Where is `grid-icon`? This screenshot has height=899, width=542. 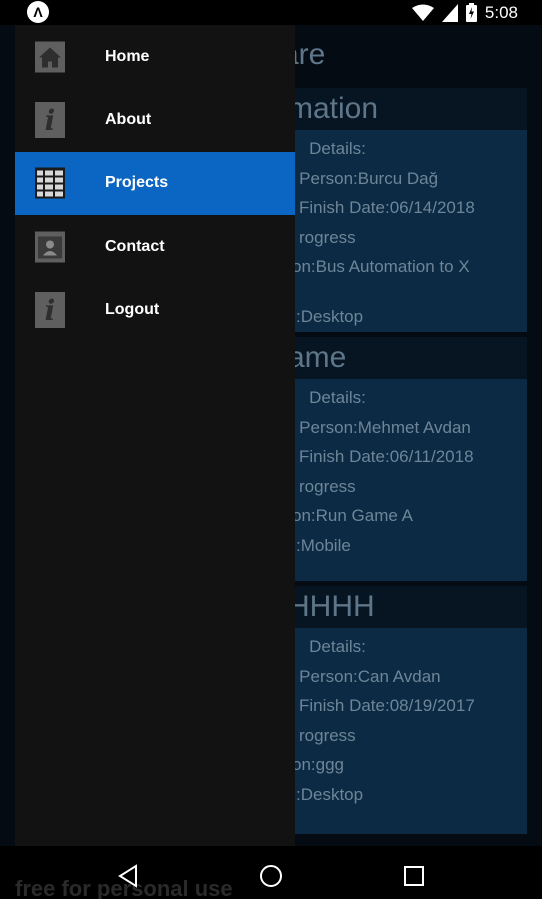 grid-icon is located at coordinates (50, 183).